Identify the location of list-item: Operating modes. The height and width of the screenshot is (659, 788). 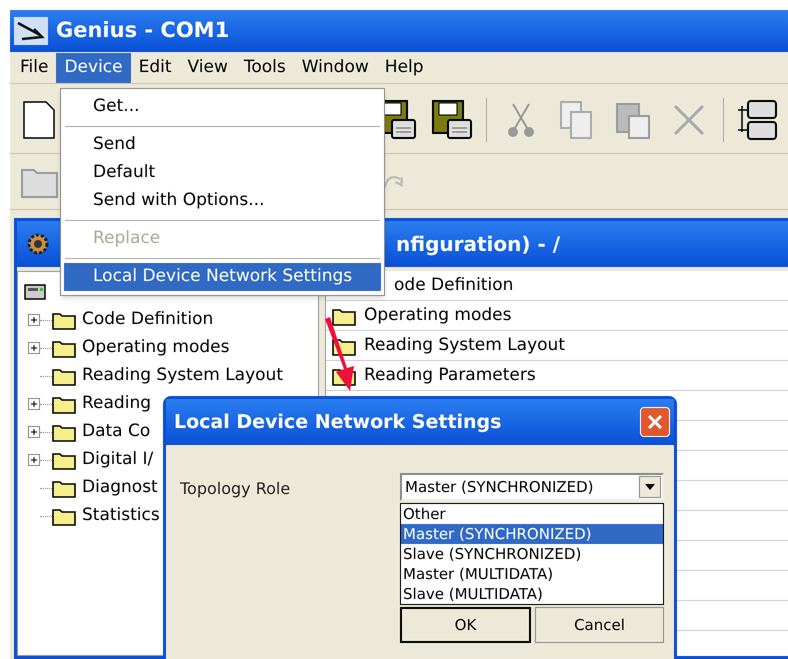
(438, 315).